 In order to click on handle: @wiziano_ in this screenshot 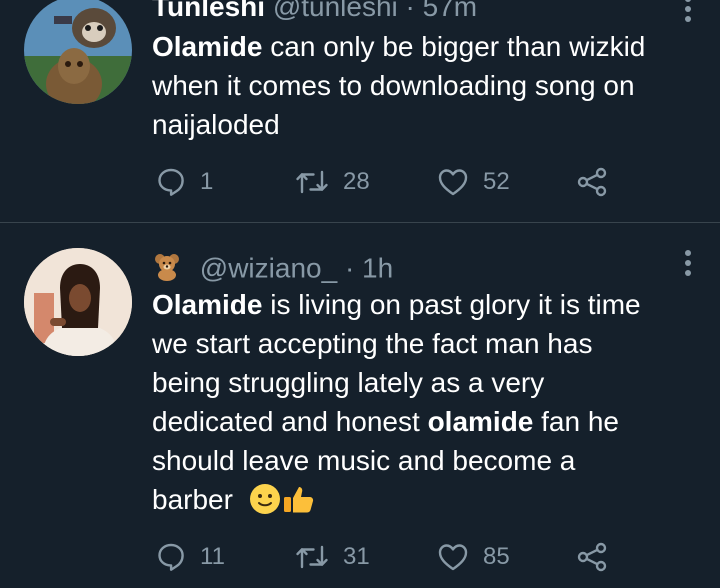, I will do `click(268, 267)`.